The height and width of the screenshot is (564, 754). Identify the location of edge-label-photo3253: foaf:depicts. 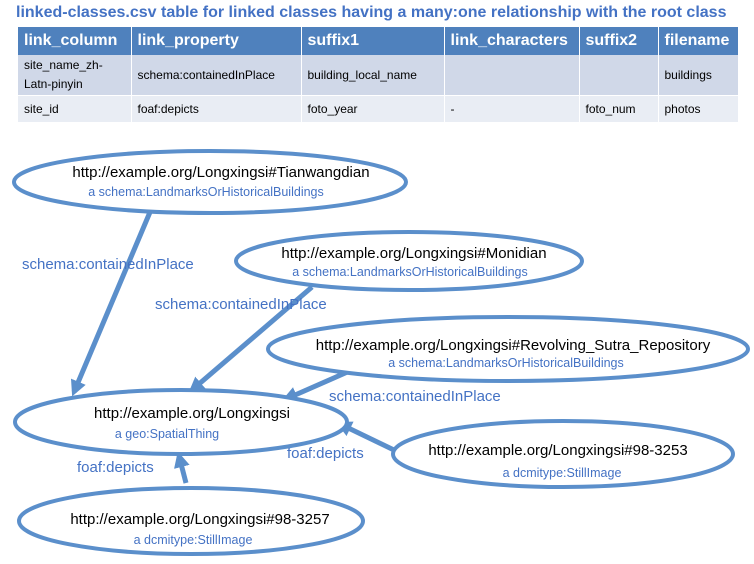
(325, 453).